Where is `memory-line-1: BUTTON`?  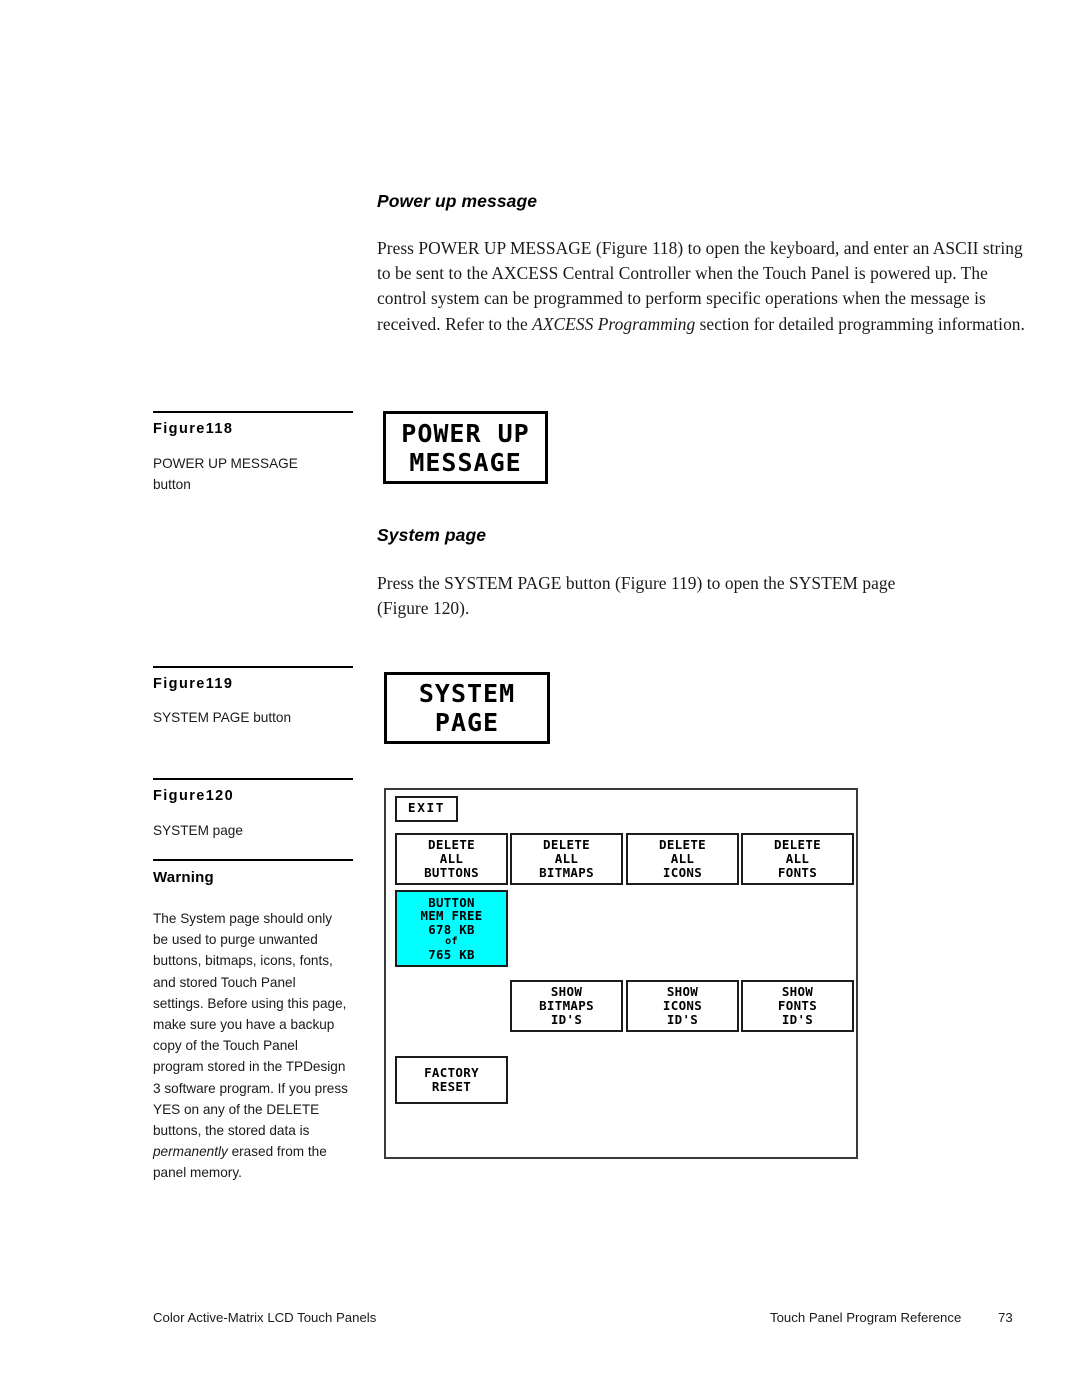 memory-line-1: BUTTON is located at coordinates (451, 902).